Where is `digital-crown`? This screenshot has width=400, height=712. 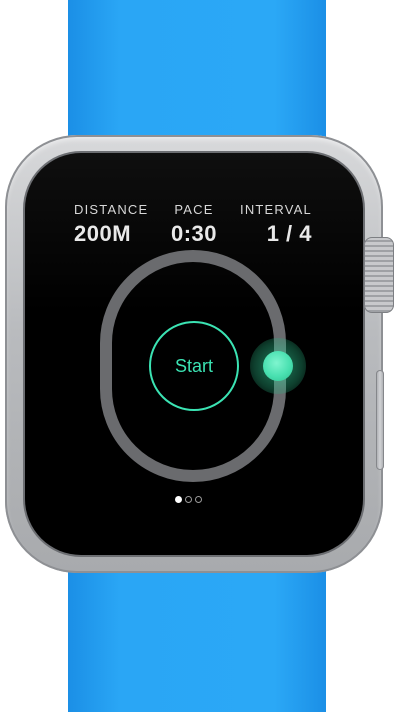
digital-crown is located at coordinates (379, 275).